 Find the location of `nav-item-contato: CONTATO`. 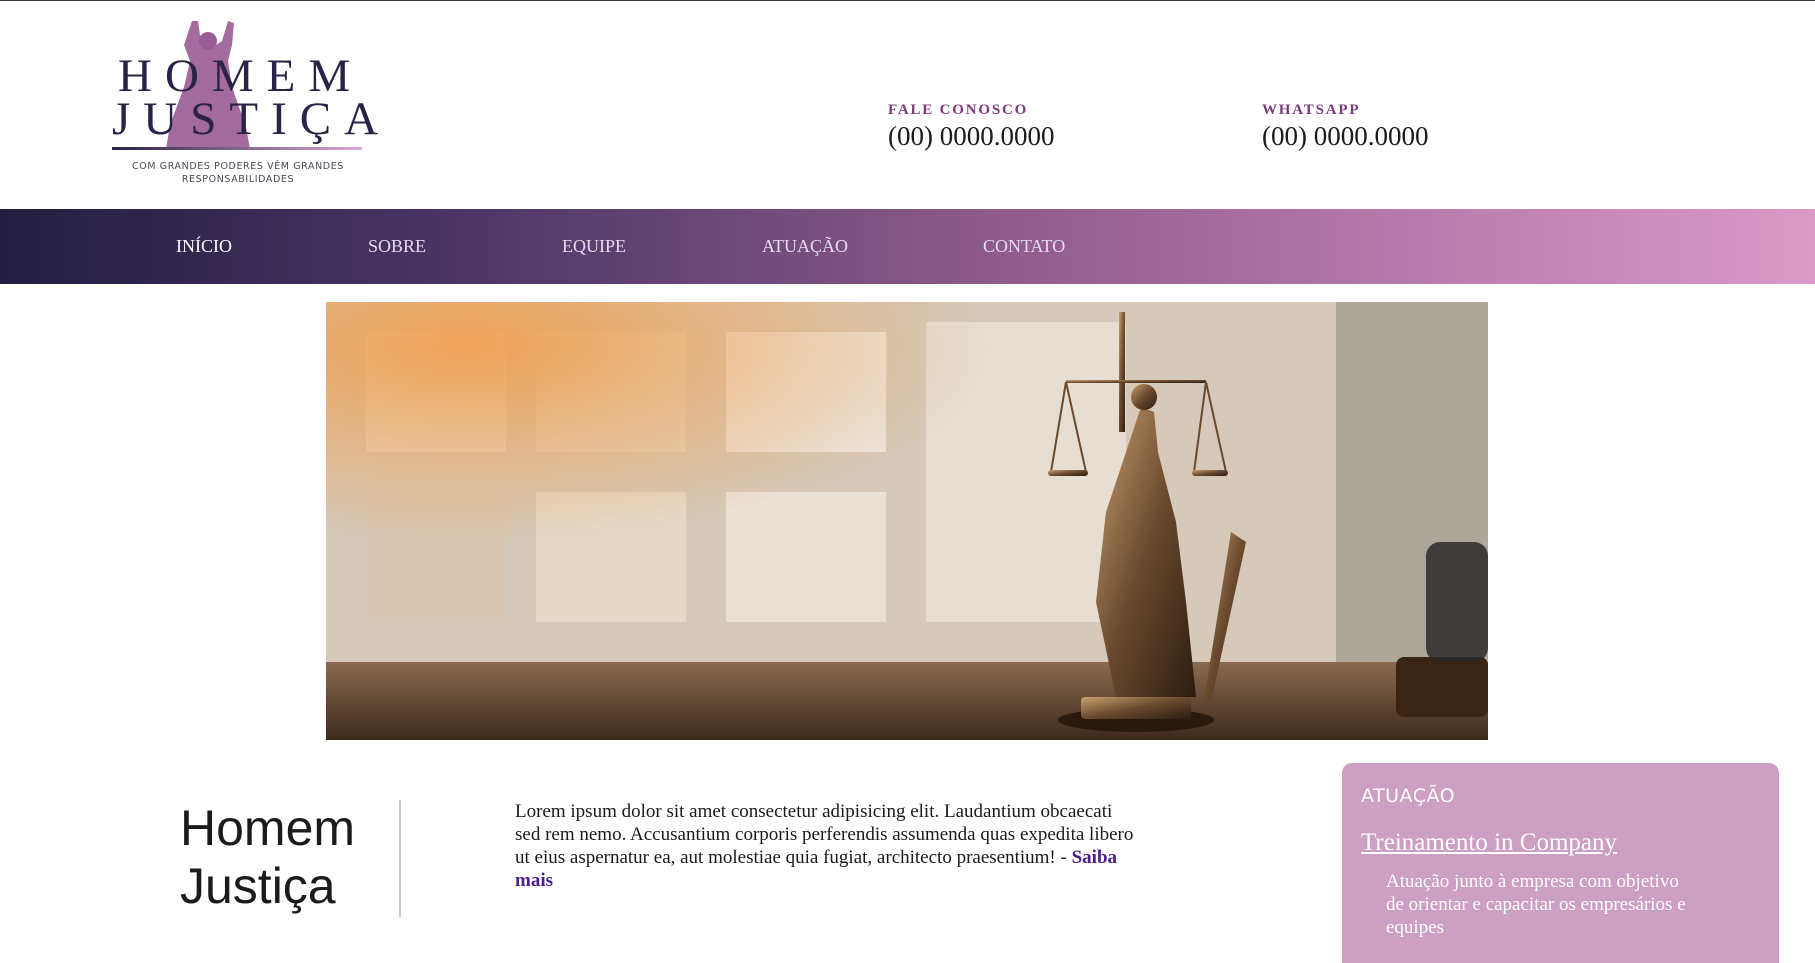

nav-item-contato: CONTATO is located at coordinates (1024, 246).